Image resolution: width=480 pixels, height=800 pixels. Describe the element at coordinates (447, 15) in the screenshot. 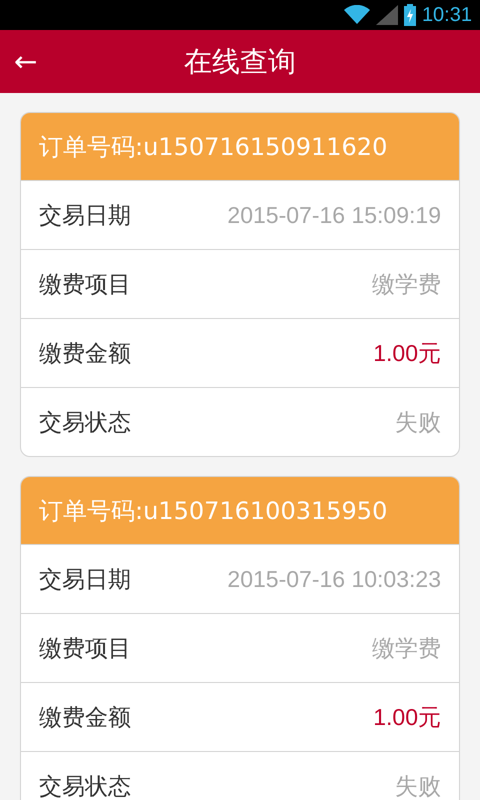

I see `status-time: 10:31` at that location.